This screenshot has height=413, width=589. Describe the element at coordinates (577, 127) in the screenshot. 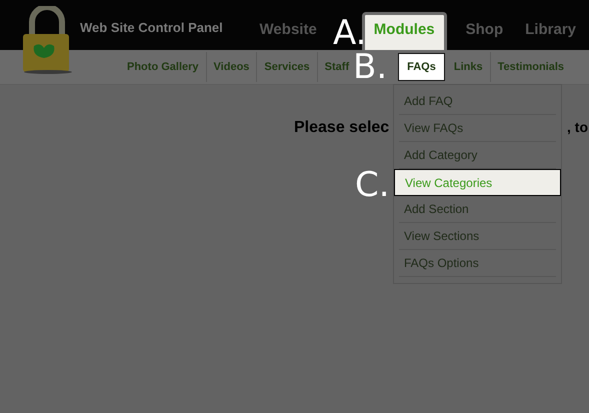

I see `page-heading: , to` at that location.